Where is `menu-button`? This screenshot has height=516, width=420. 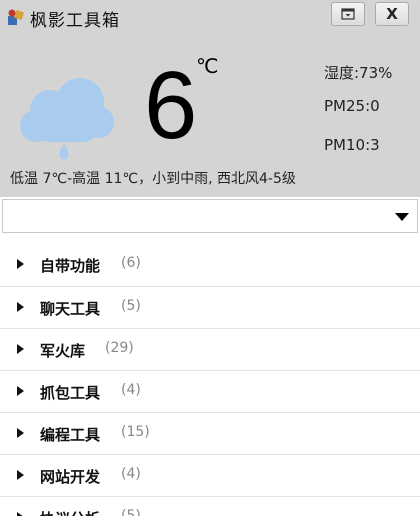
menu-button is located at coordinates (348, 14).